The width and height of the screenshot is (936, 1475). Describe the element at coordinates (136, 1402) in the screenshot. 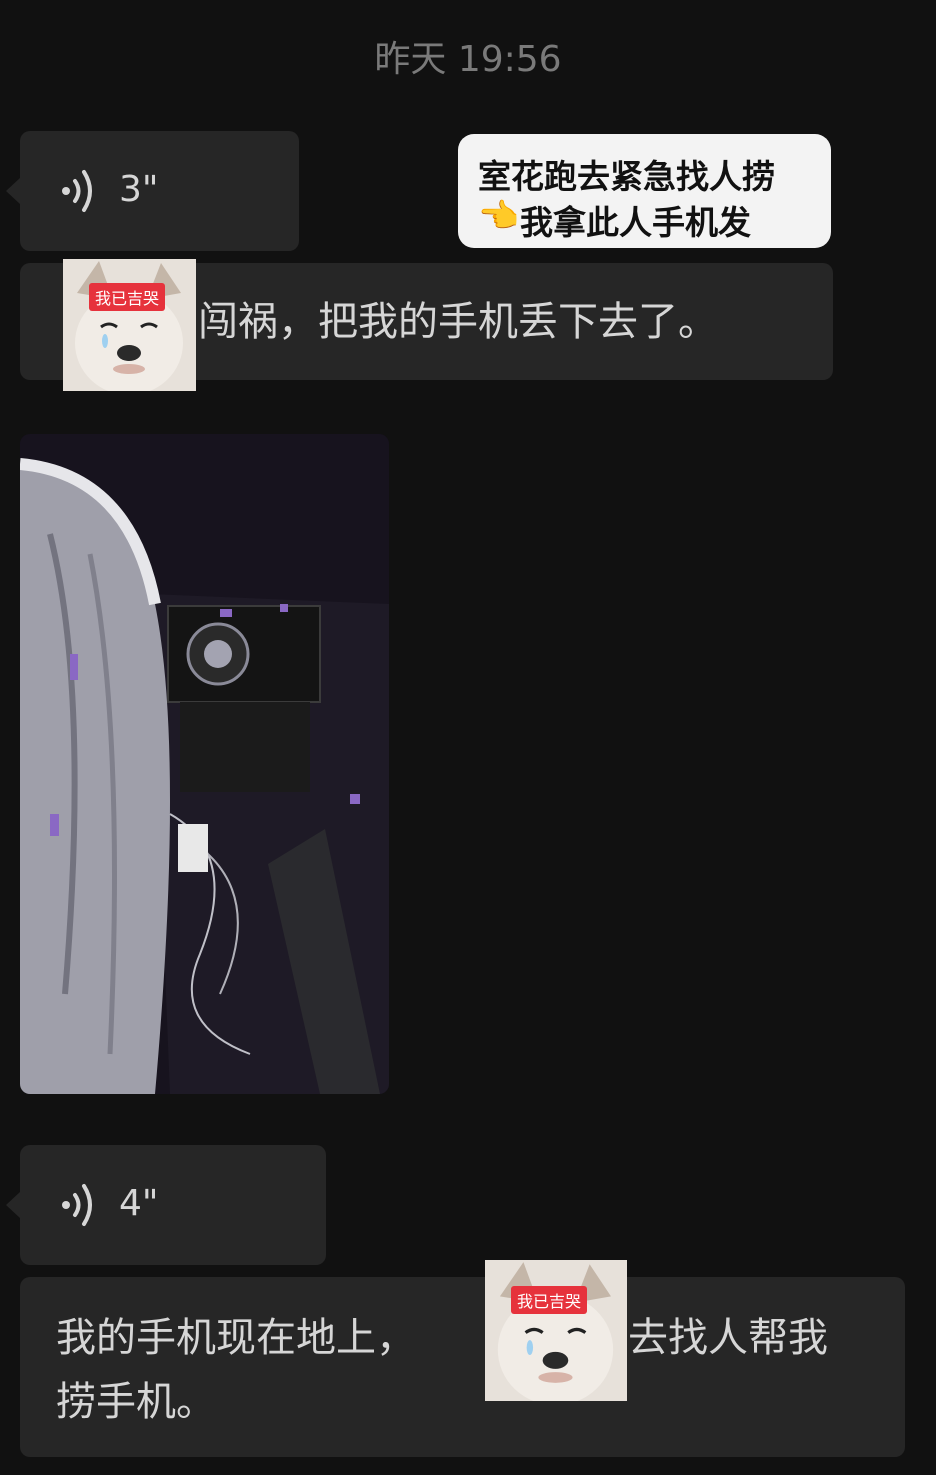

I see `message-text-line-2: 捞手机。` at that location.